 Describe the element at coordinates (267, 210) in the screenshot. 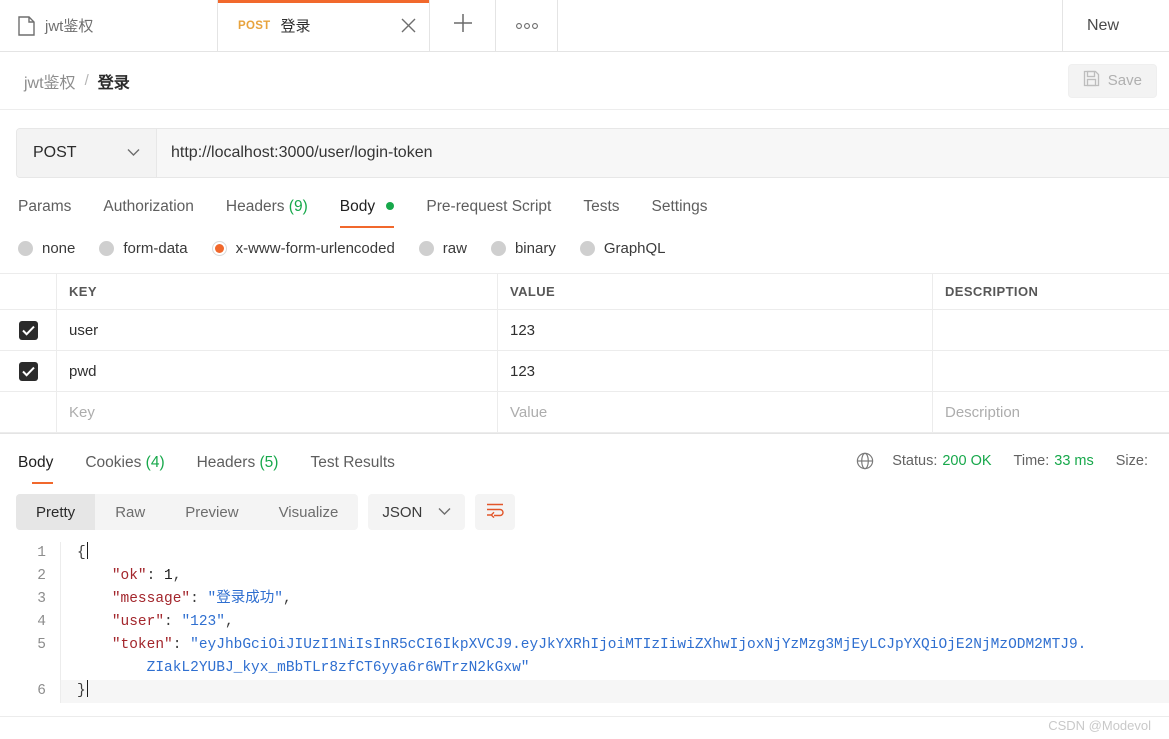

I see `tab-headers: Headers (9)` at that location.